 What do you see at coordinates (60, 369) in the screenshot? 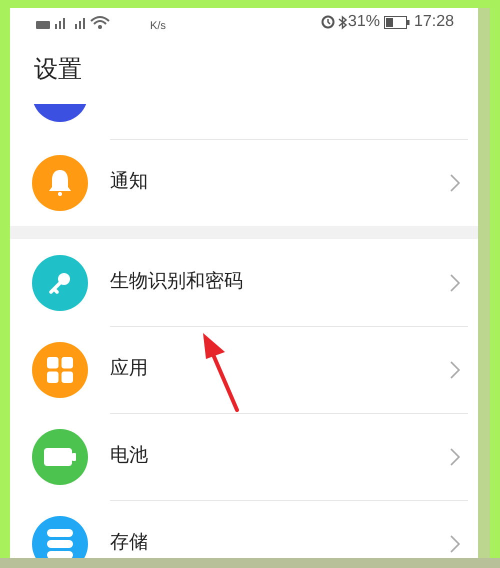
I see `grid-icon` at bounding box center [60, 369].